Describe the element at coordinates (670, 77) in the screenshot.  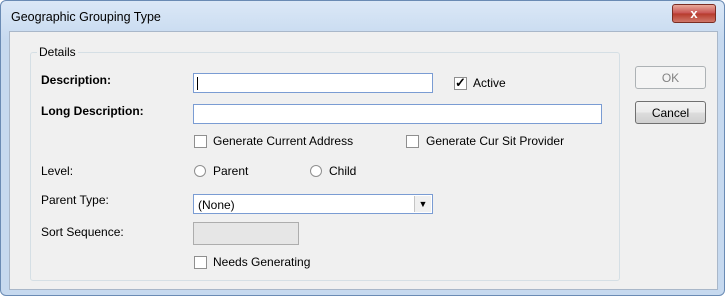
I see `ok-button: OK` at that location.